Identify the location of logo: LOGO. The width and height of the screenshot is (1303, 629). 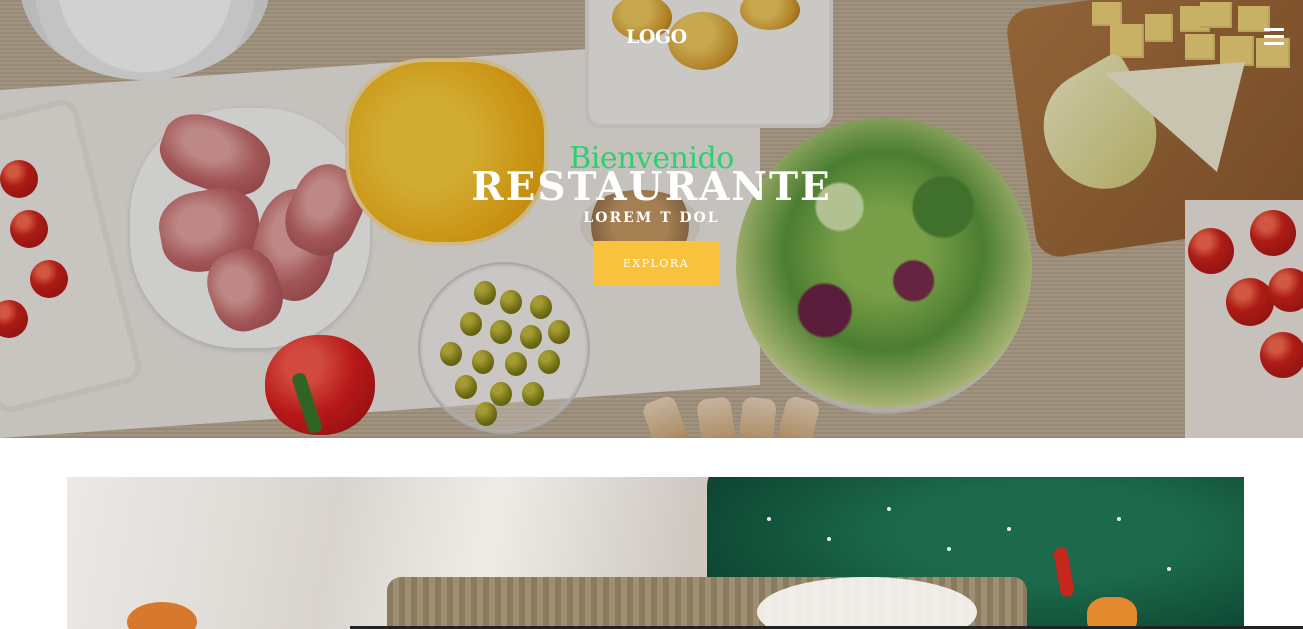
(656, 37).